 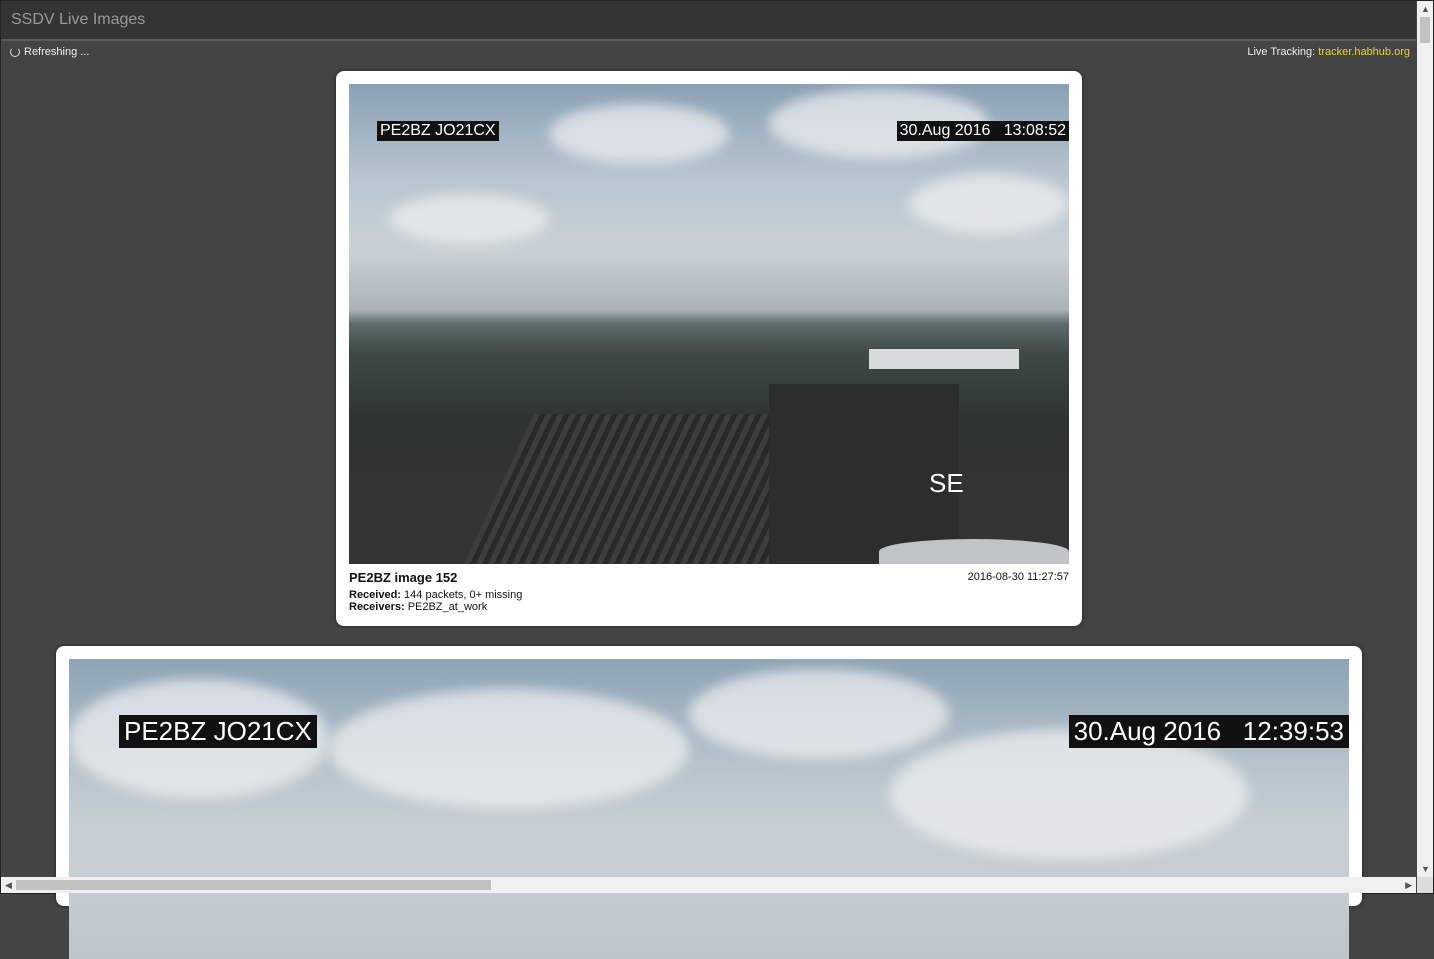 What do you see at coordinates (1018, 577) in the screenshot?
I see `image-timestamp: 2016-08-30 11:27:57` at bounding box center [1018, 577].